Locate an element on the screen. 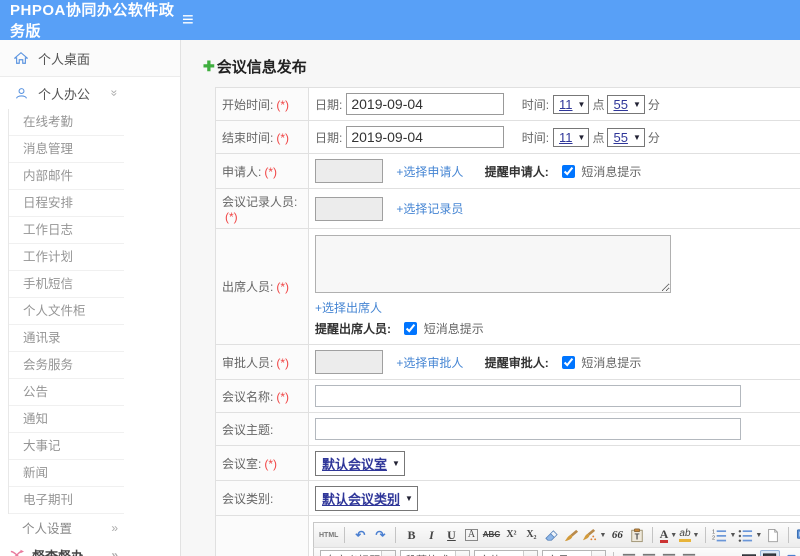  toolbar-select-label: 字号 is located at coordinates (567, 554).